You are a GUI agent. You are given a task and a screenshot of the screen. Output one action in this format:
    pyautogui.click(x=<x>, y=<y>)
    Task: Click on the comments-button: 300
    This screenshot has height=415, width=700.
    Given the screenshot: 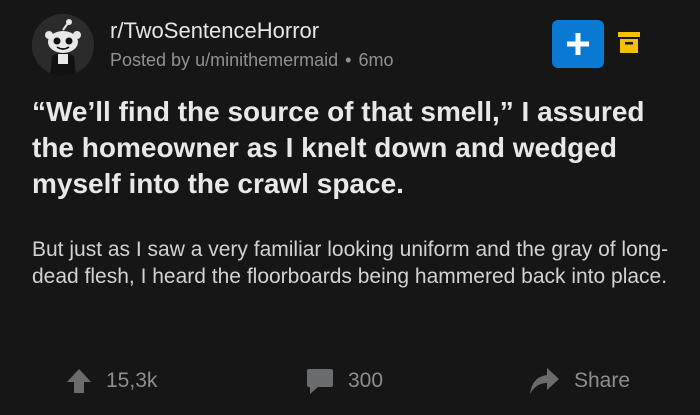 What is the action you would take?
    pyautogui.click(x=344, y=381)
    